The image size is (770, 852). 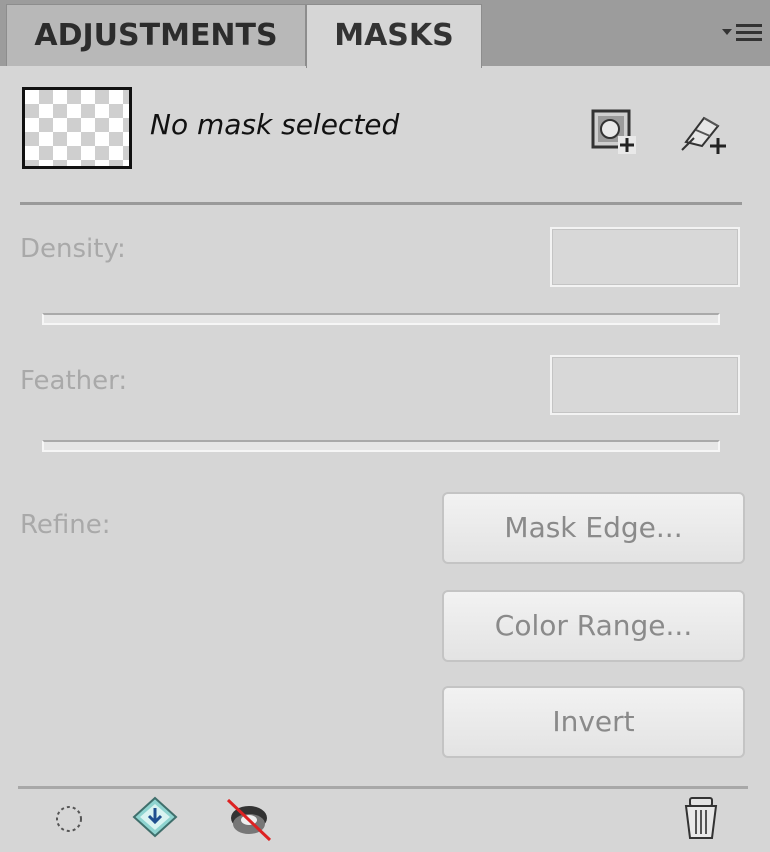 What do you see at coordinates (394, 36) in the screenshot?
I see `tab-masks: MASKS` at bounding box center [394, 36].